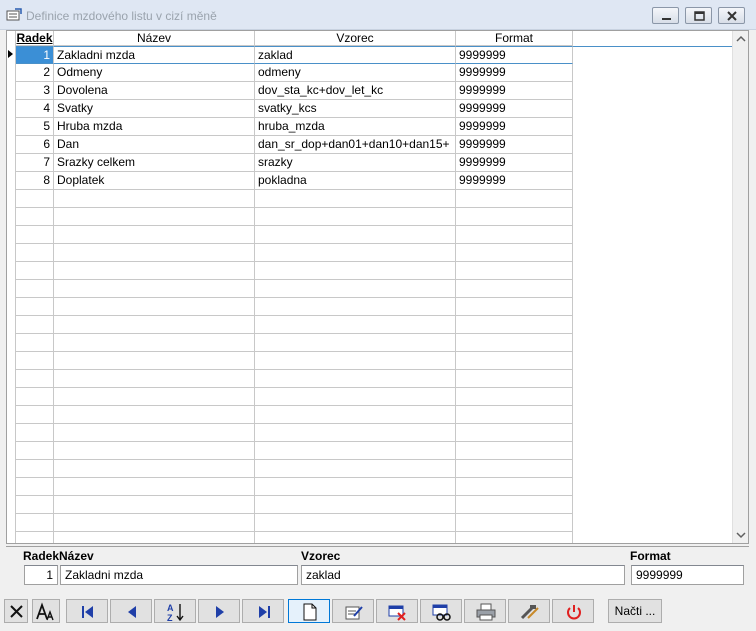 The height and width of the screenshot is (631, 756). I want to click on column-header-format: Format, so click(514, 38).